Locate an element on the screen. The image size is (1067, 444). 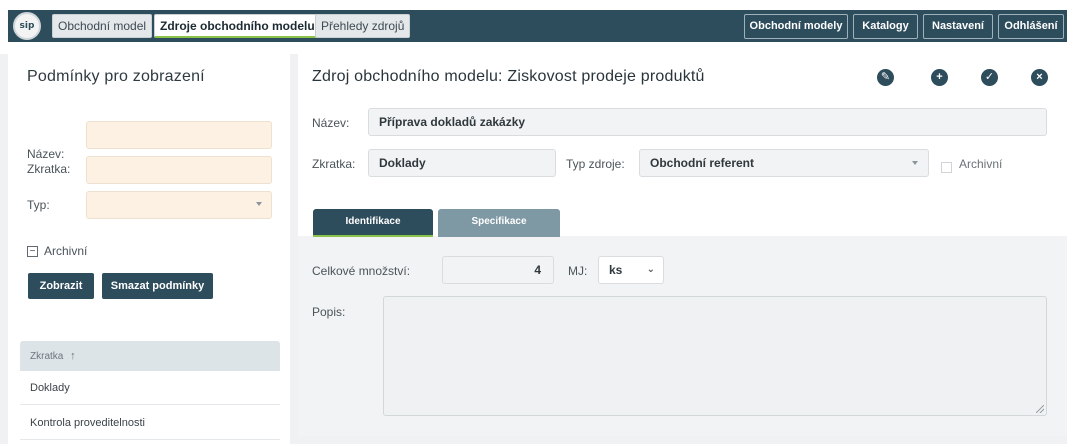
clear-conditions-button: Smazat podmínky is located at coordinates (157, 286).